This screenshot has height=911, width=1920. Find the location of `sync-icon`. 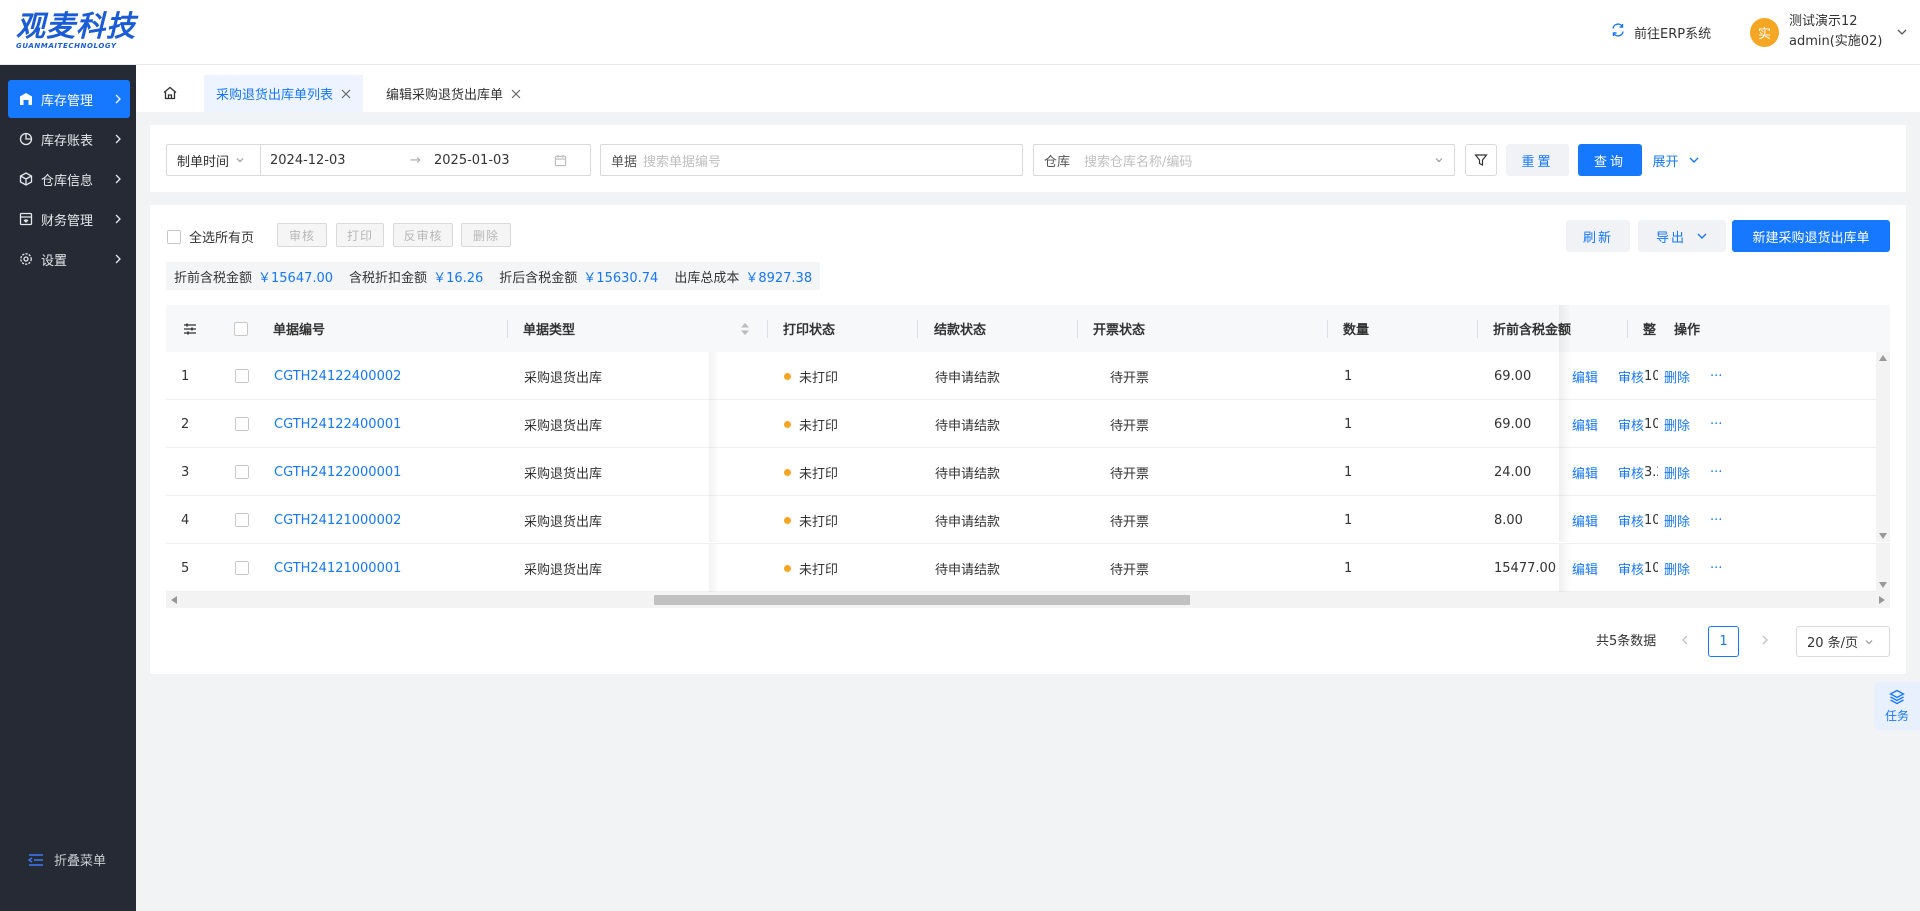

sync-icon is located at coordinates (1618, 32).